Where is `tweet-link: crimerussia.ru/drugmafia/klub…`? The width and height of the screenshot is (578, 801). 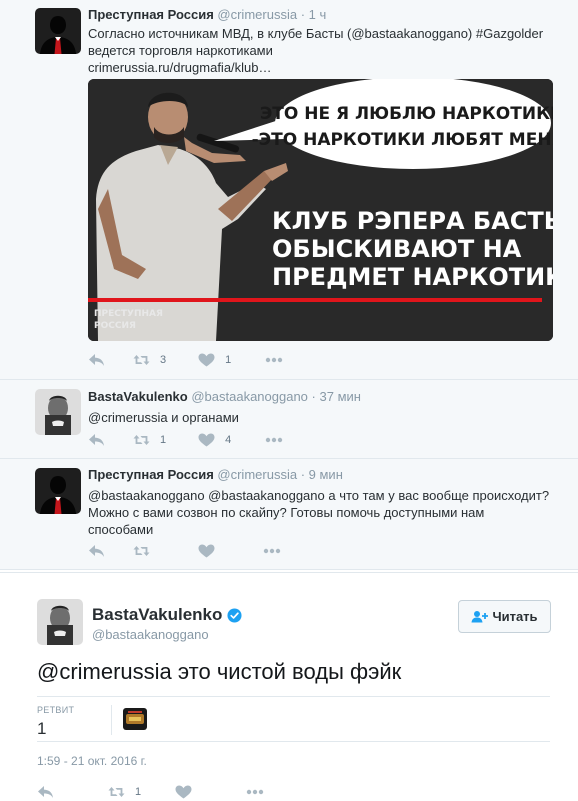
tweet-link: crimerussia.ru/drugmafia/klub… is located at coordinates (322, 67).